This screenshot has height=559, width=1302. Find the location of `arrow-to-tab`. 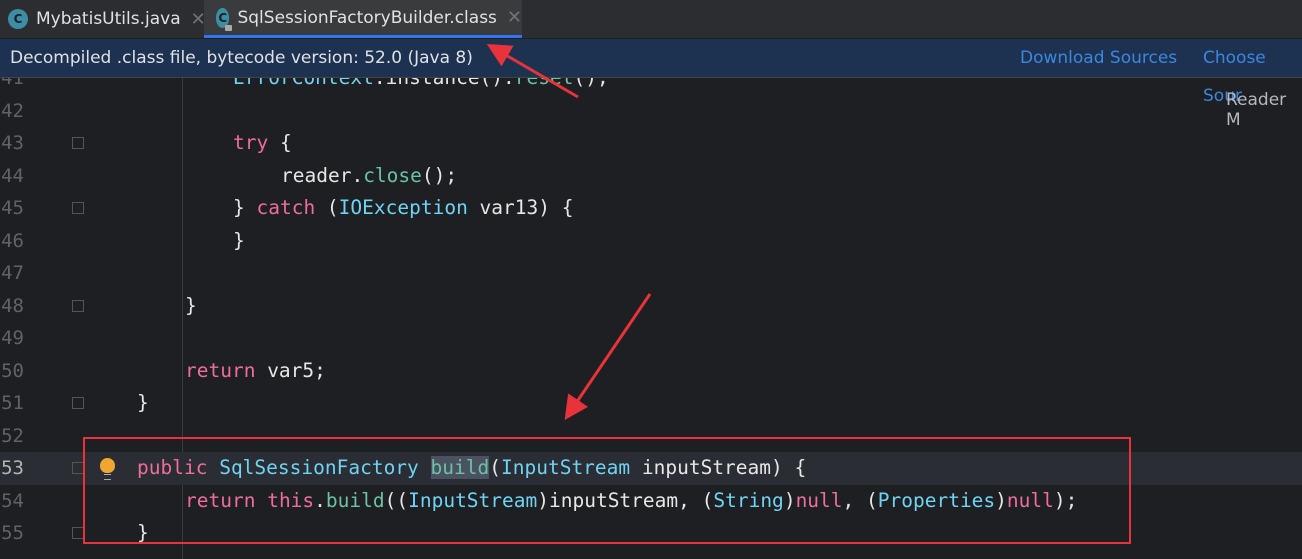

arrow-to-tab is located at coordinates (532, 71).